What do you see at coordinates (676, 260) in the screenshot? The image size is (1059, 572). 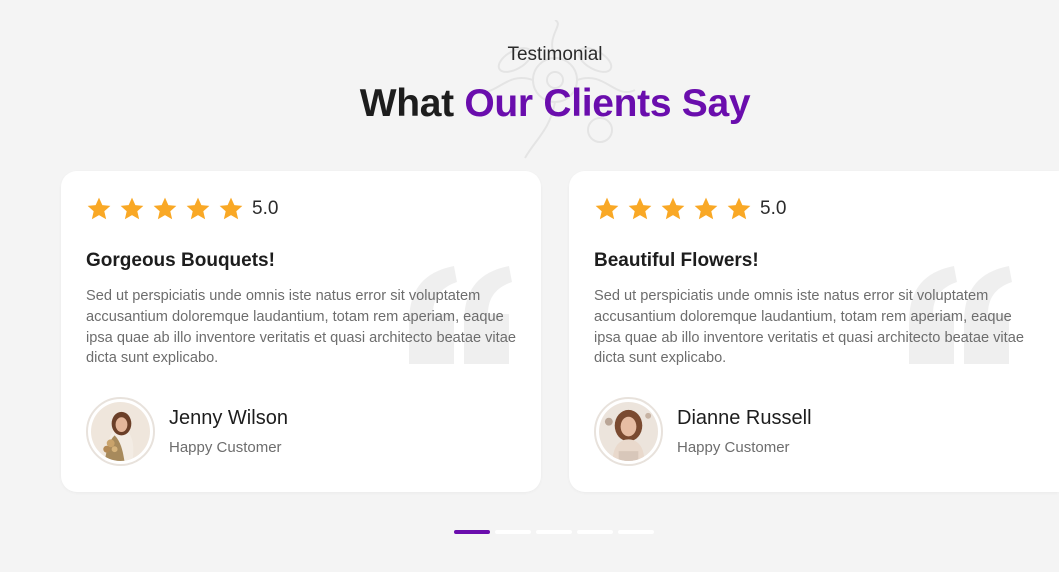 I see `testimonial-title: Beautiful Flowers!` at bounding box center [676, 260].